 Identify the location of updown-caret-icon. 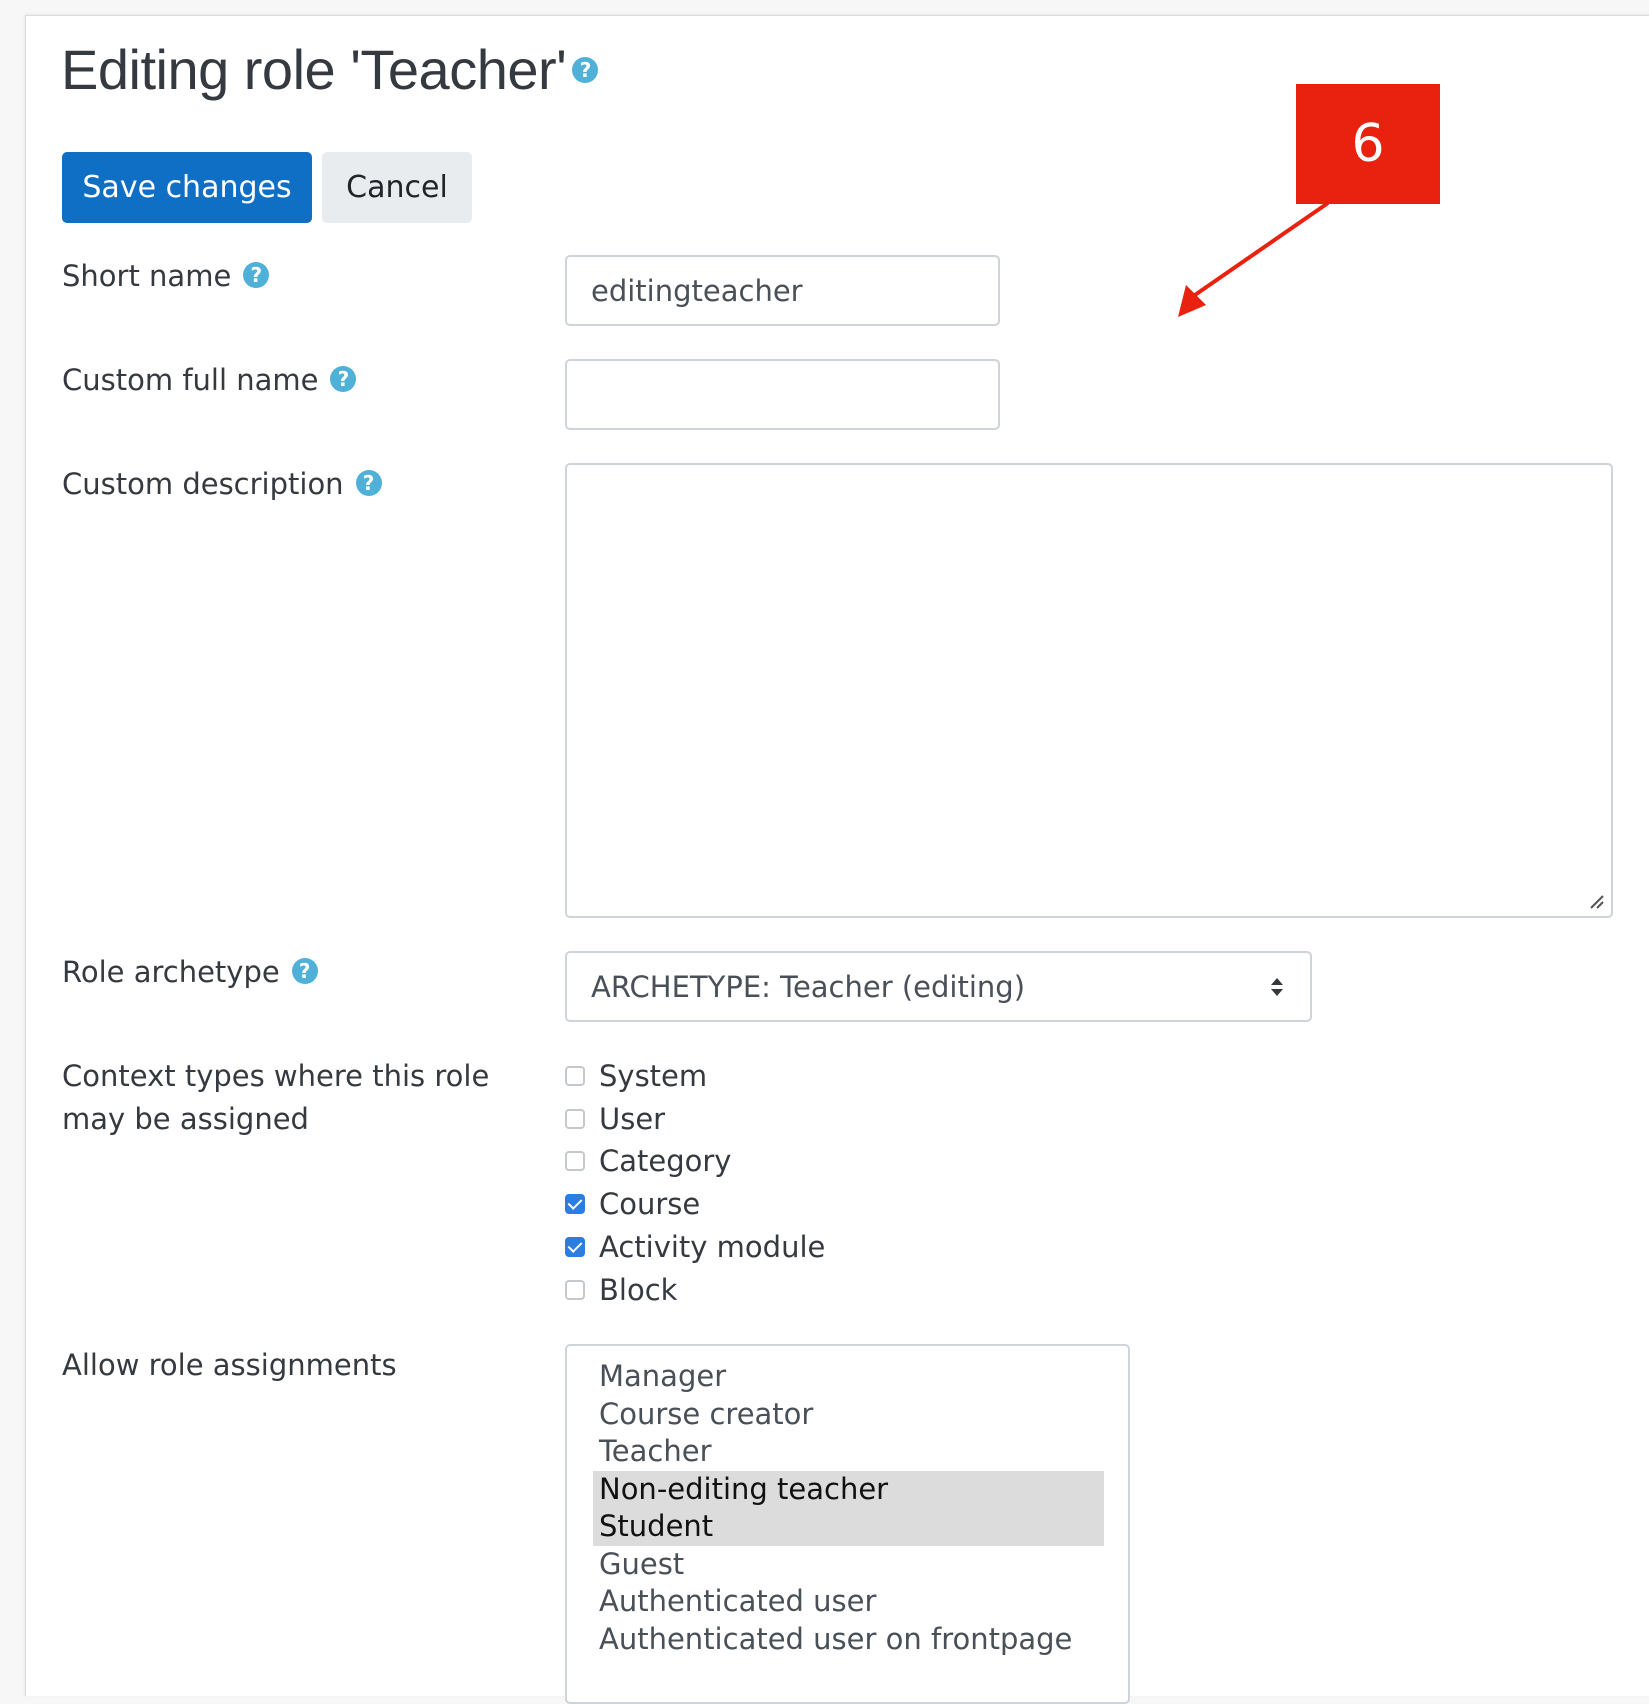
(1277, 986).